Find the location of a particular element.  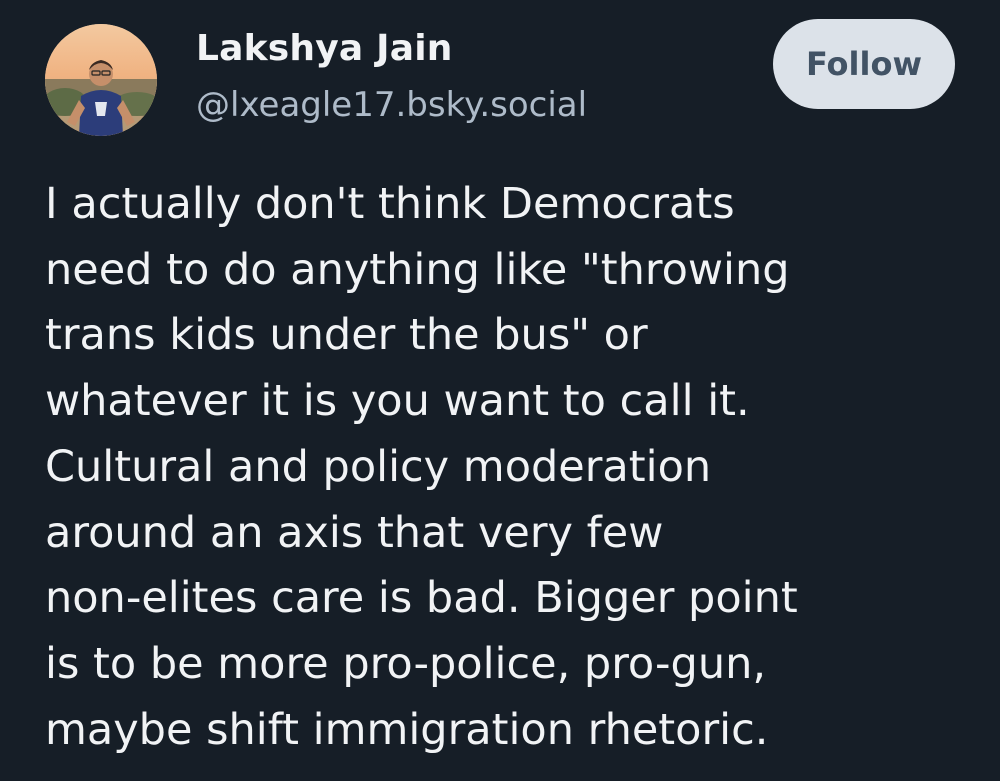

post-text-line: whatever it is you want to call it. is located at coordinates (397, 401).